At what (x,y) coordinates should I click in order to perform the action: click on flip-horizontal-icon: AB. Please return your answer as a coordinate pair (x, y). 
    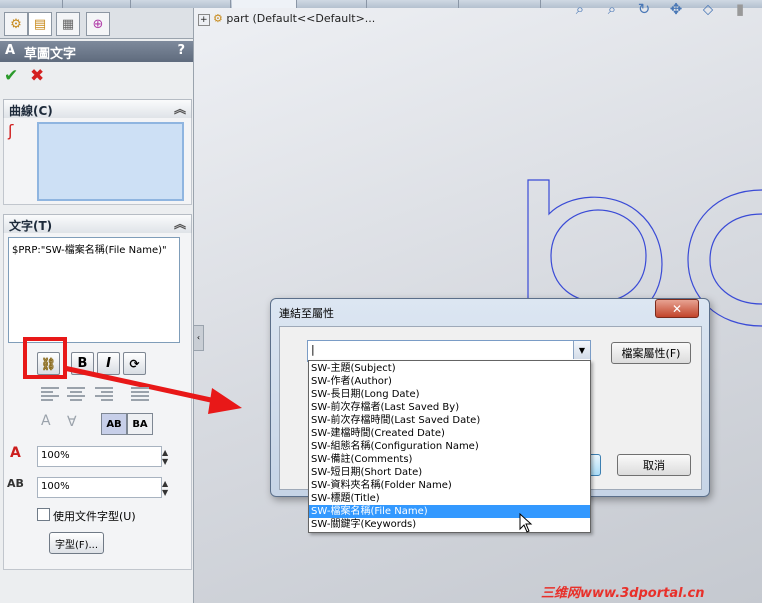
    Looking at the image, I should click on (114, 424).